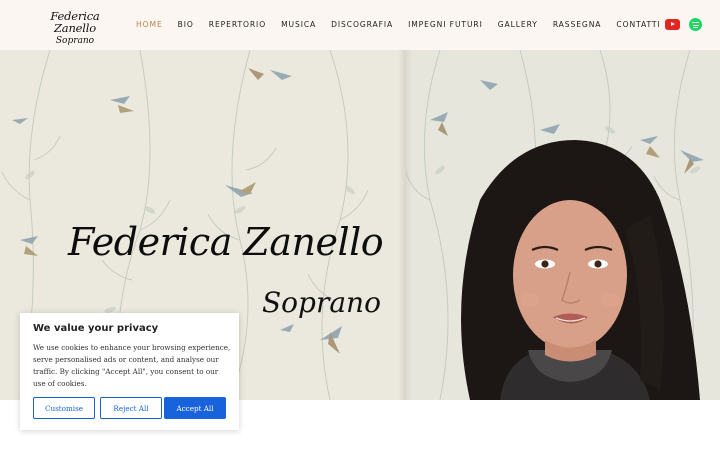  Describe the element at coordinates (96, 328) in the screenshot. I see `cookie-title: We value your privacy` at that location.